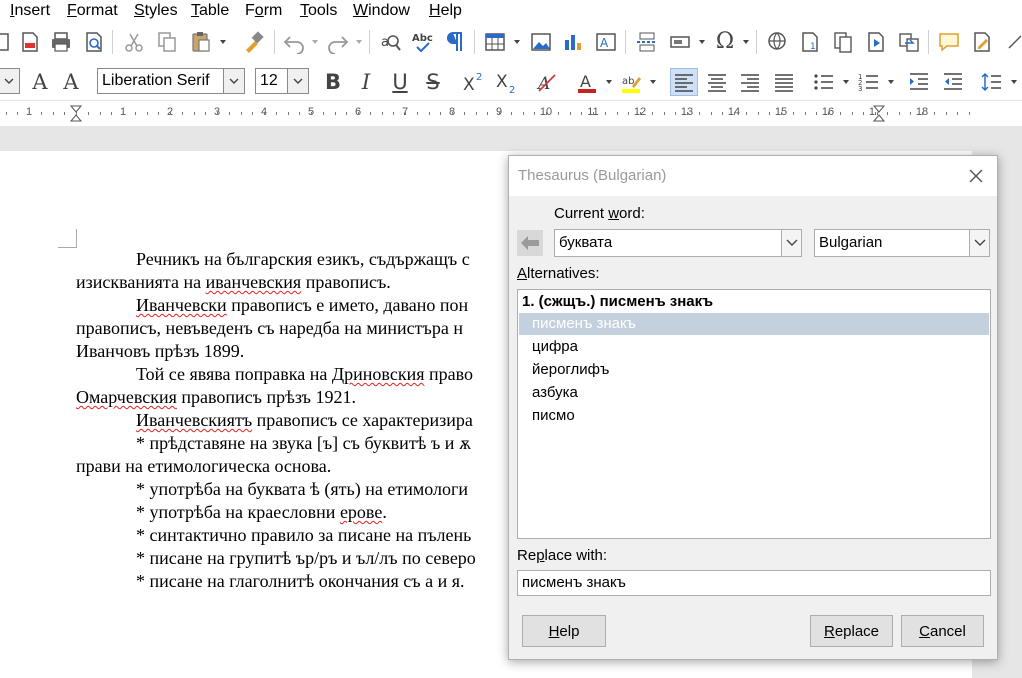  Describe the element at coordinates (909, 42) in the screenshot. I see `insert-cross-reference-icon` at that location.